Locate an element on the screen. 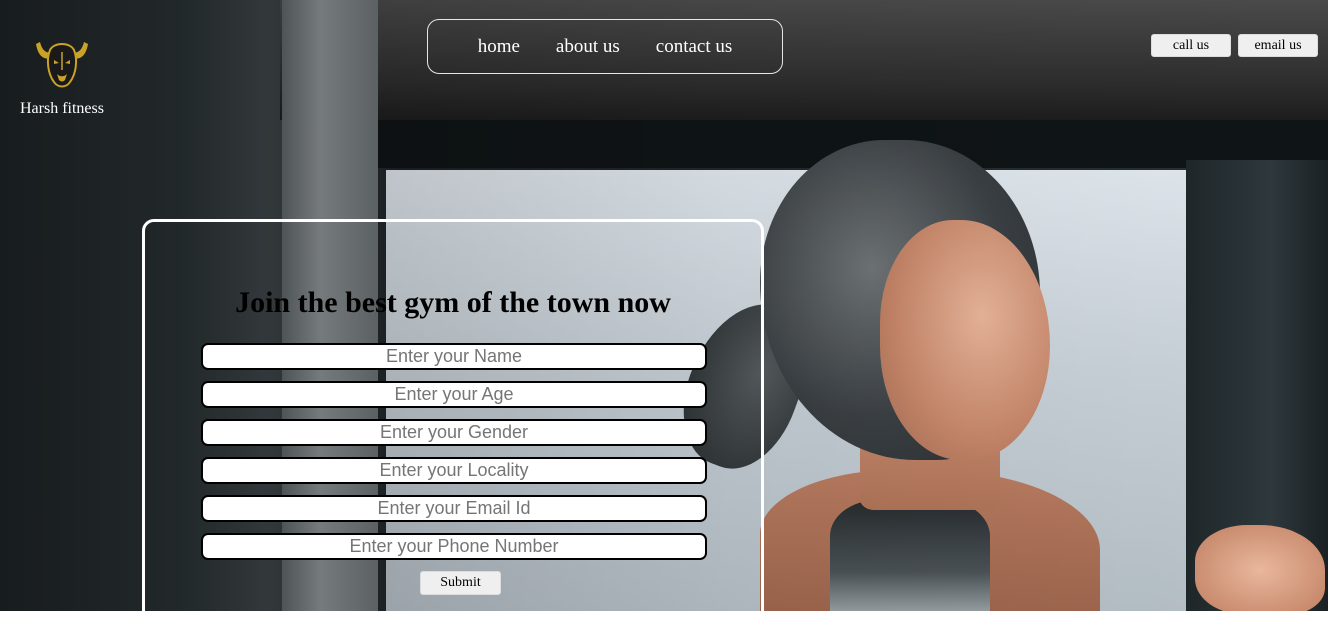 The height and width of the screenshot is (639, 1328). phone-field is located at coordinates (454, 546).